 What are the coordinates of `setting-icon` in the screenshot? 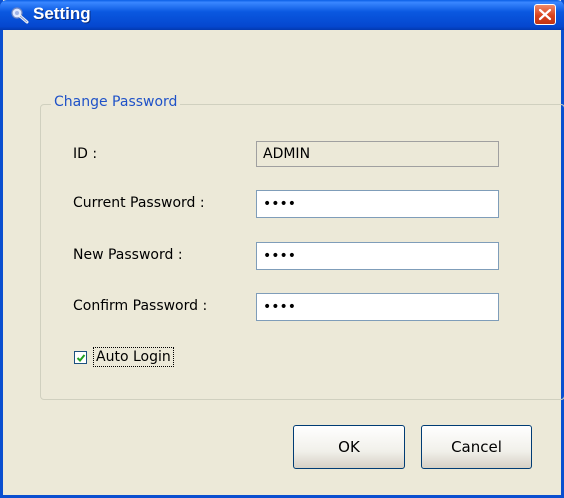 It's located at (19, 15).